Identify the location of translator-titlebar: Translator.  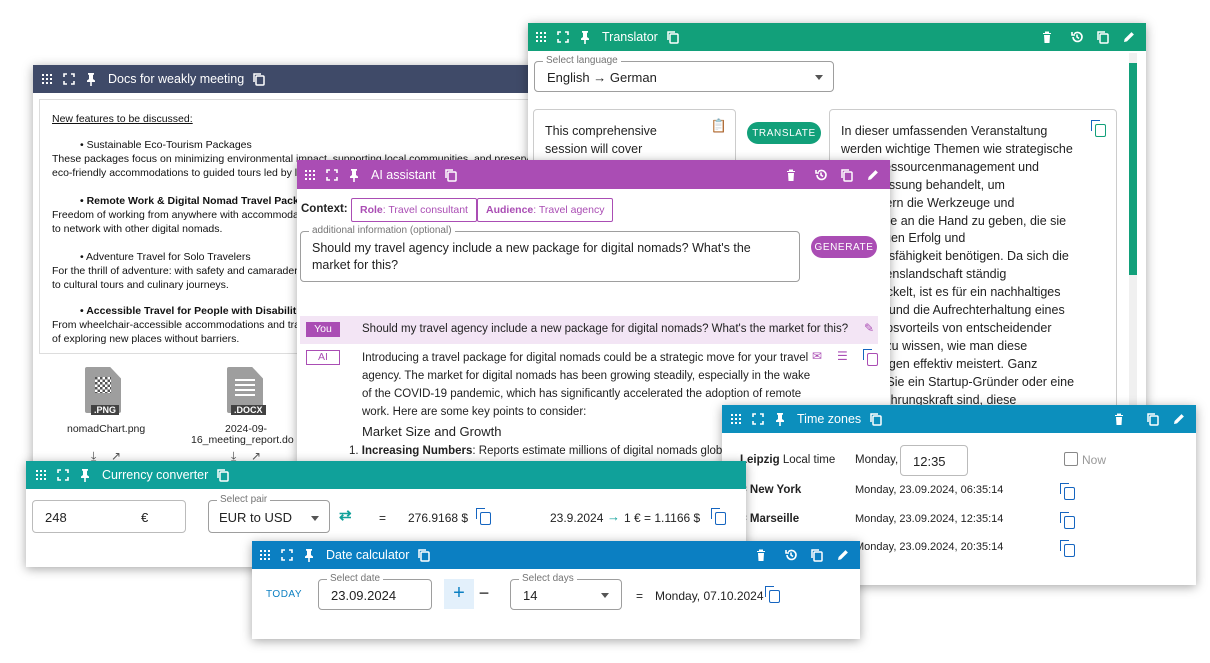
(837, 37).